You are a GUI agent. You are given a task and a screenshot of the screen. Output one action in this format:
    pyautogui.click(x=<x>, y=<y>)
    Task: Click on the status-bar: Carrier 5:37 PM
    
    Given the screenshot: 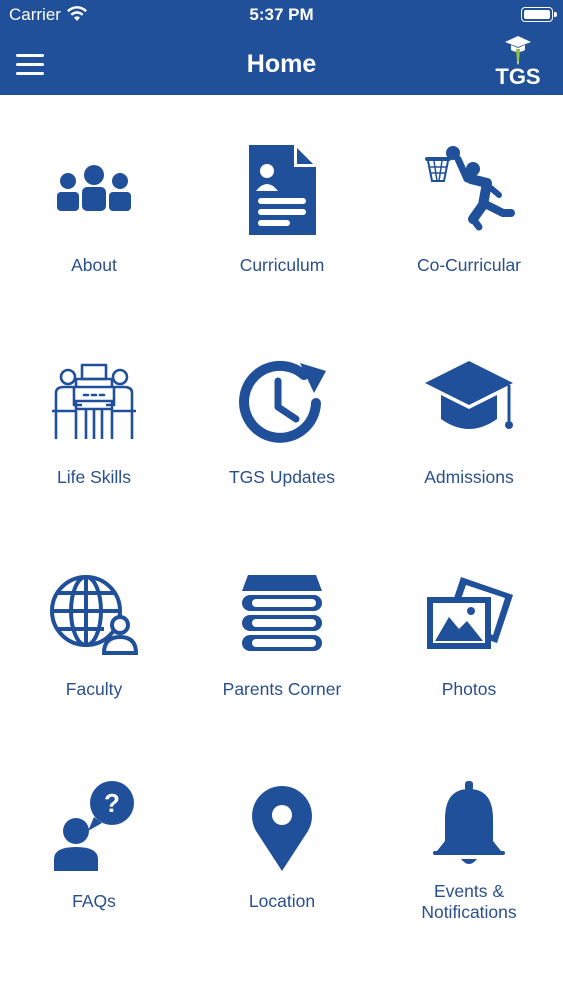 What is the action you would take?
    pyautogui.click(x=281, y=15)
    